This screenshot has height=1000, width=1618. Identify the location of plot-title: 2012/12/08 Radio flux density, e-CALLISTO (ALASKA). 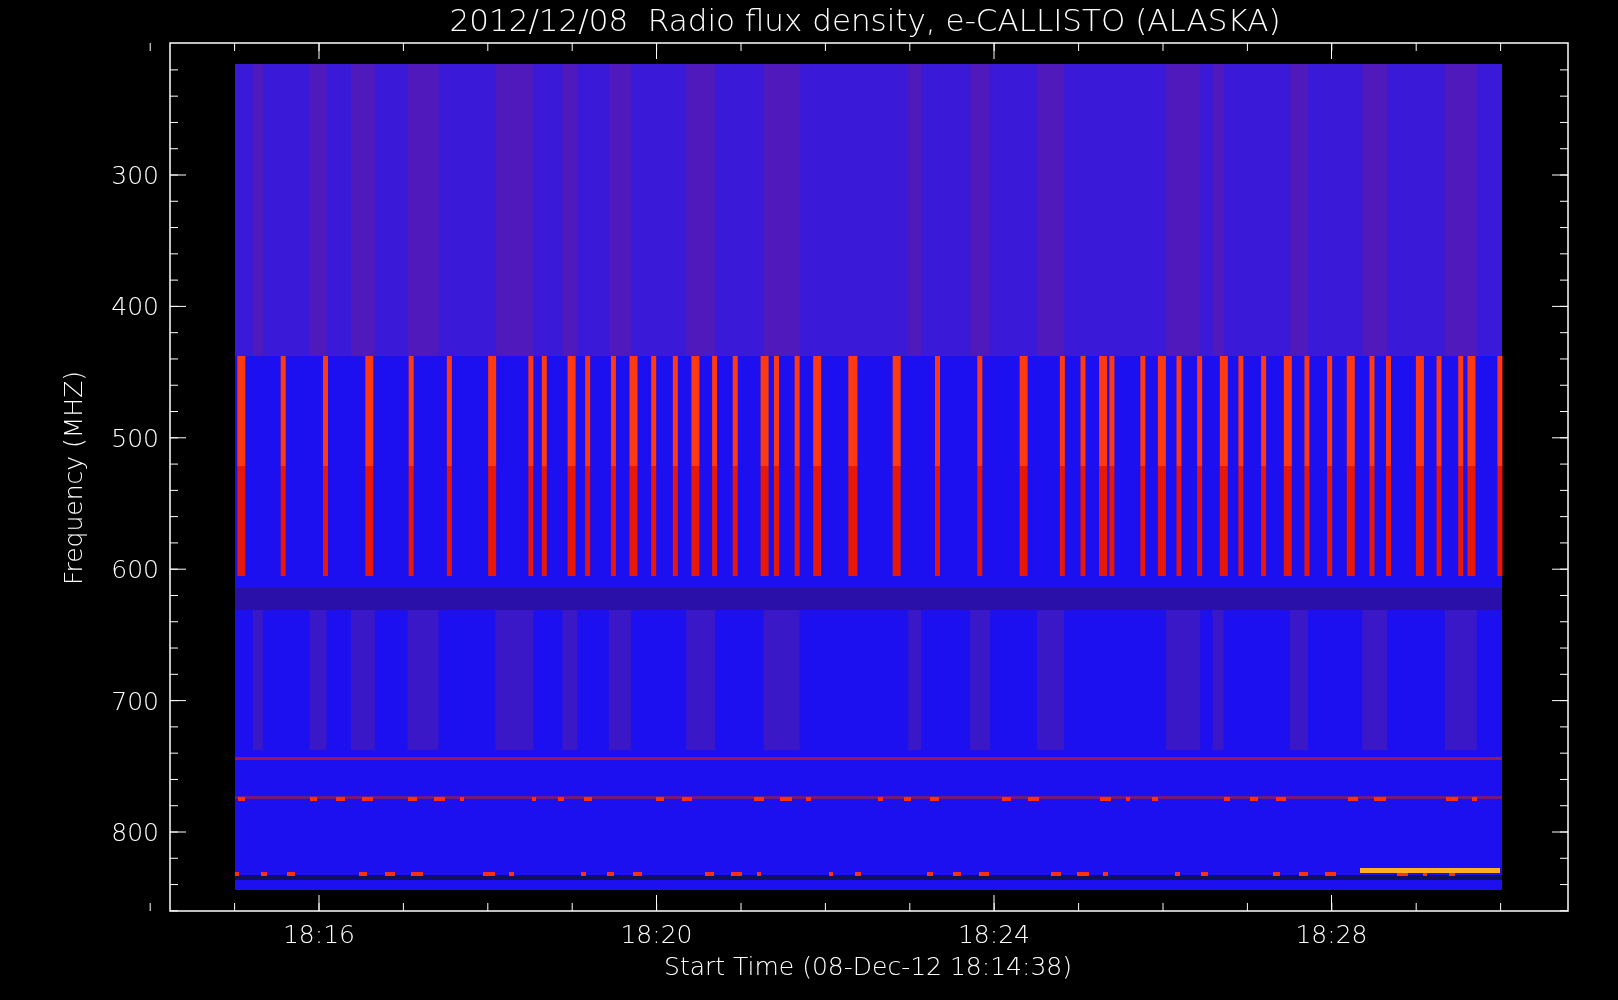
(865, 20).